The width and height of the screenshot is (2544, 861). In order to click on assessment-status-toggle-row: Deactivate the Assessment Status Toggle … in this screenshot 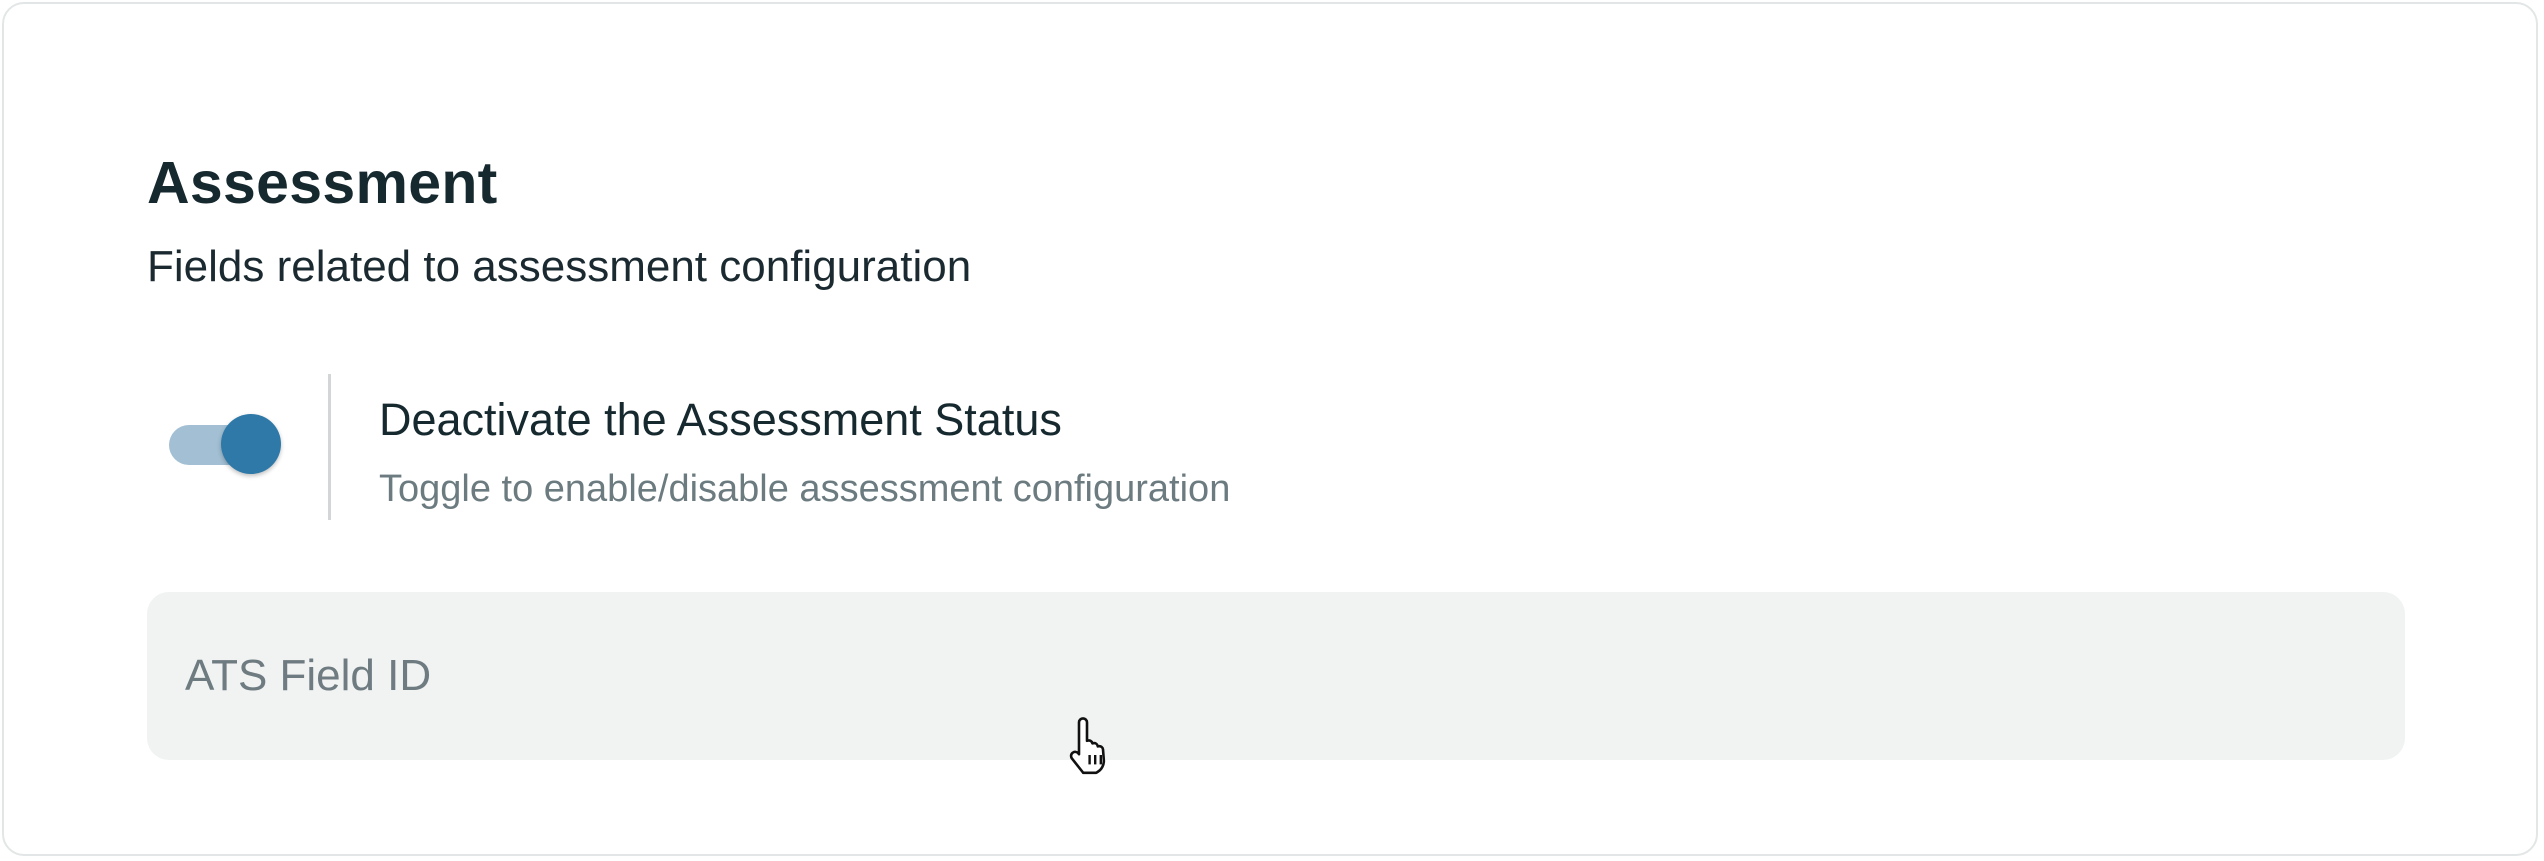, I will do `click(797, 447)`.